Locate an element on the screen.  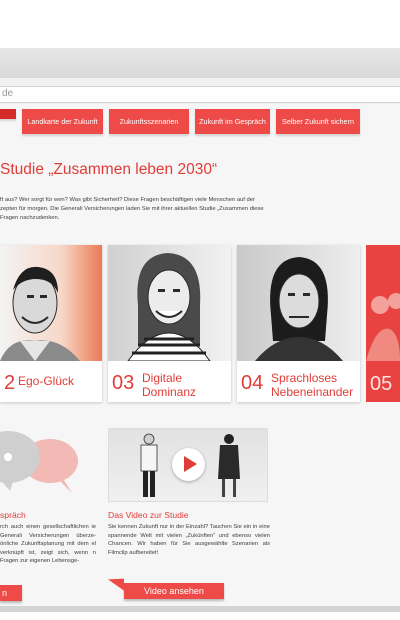
scenario-card-05: 05 is located at coordinates (383, 323).